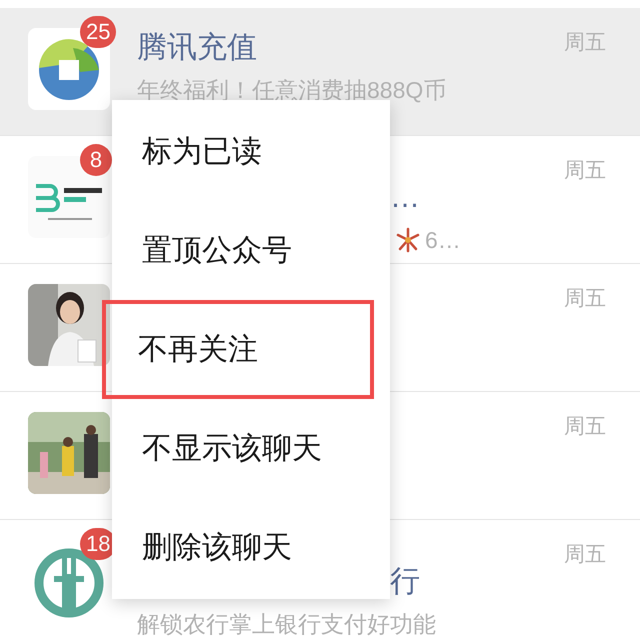  I want to click on unread-badge: 25, so click(98, 32).